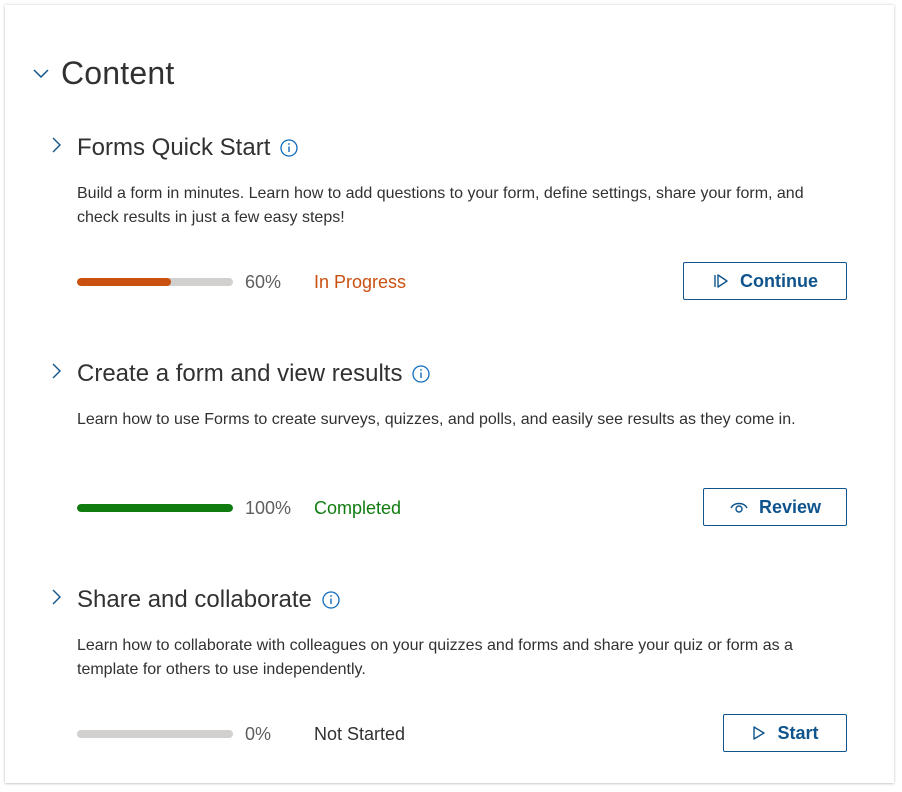  Describe the element at coordinates (268, 507) in the screenshot. I see `progress-percent: 100%` at that location.